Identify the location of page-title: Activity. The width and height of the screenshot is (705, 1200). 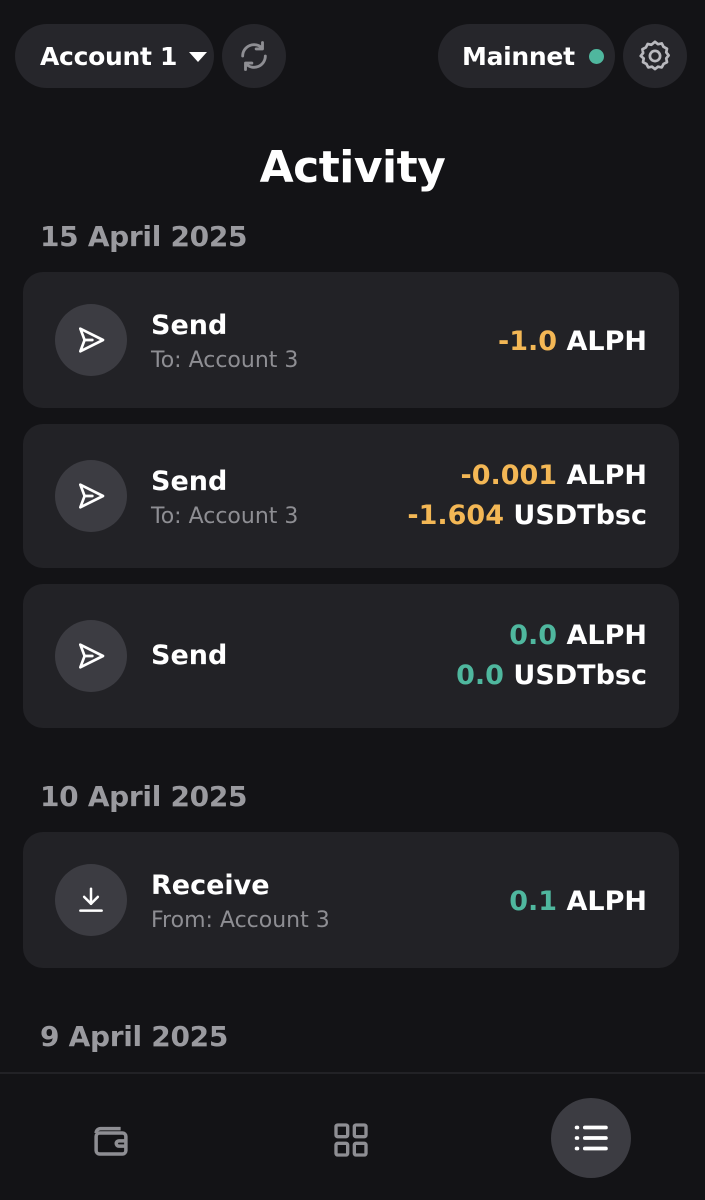
(352, 167).